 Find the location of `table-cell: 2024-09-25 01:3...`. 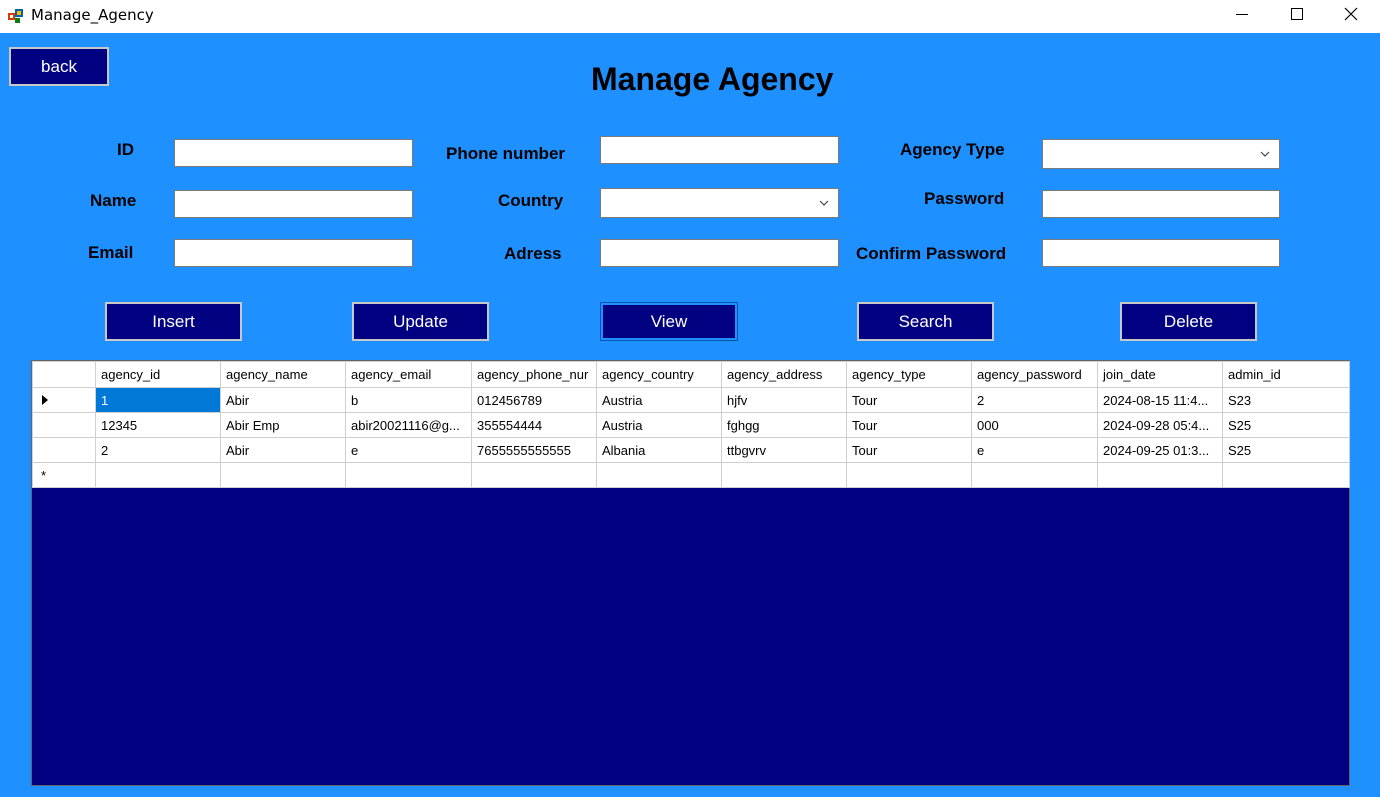

table-cell: 2024-09-25 01:3... is located at coordinates (1160, 450).